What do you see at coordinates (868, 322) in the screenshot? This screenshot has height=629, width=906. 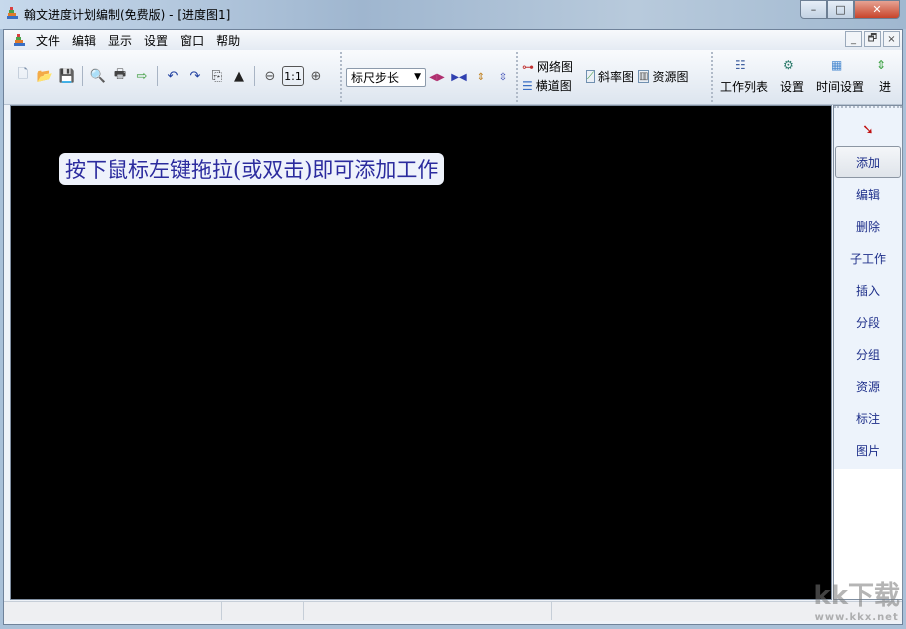 I see `tool-segment: 分段` at bounding box center [868, 322].